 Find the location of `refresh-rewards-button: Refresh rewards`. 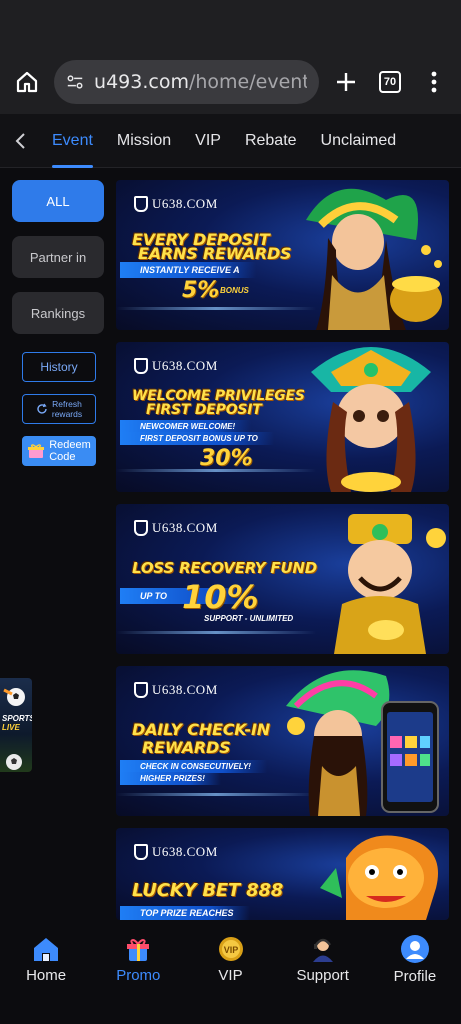

refresh-rewards-button: Refresh rewards is located at coordinates (59, 409).